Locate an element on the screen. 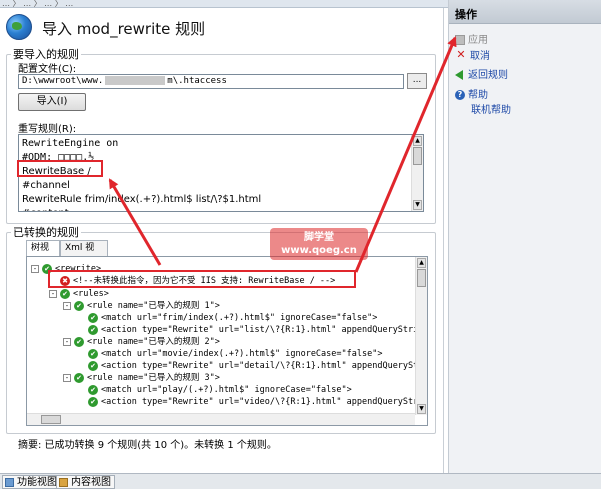 The height and width of the screenshot is (489, 601). action-apply: 应用 is located at coordinates (471, 41).